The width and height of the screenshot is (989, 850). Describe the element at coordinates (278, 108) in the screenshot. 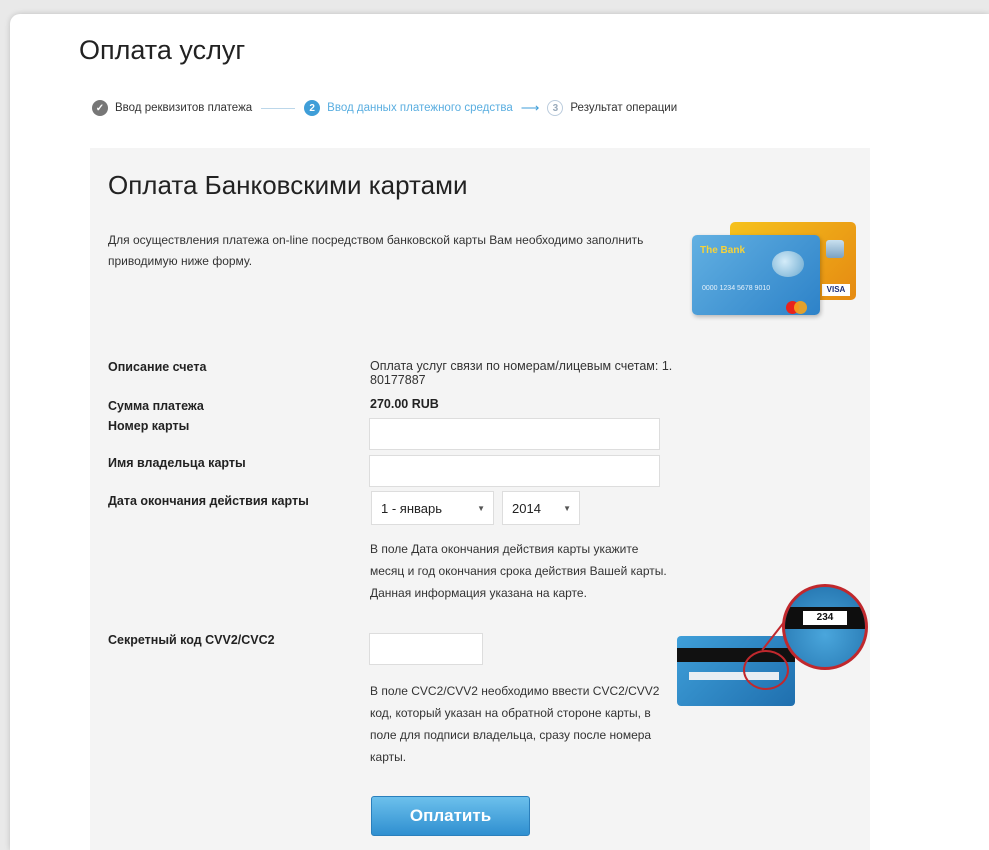

I see `step-connector` at that location.